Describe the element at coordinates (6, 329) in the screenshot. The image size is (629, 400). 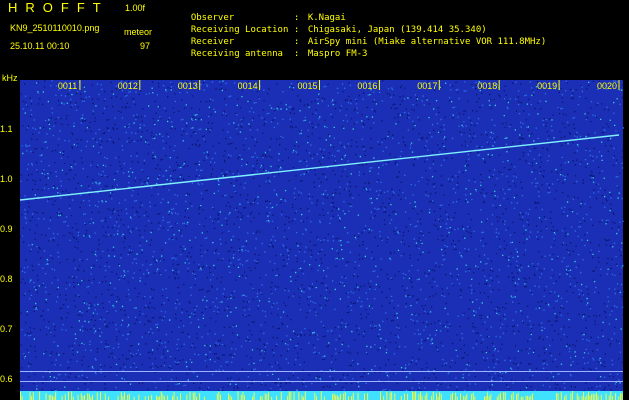
I see `y-tick-label: 0.7` at that location.